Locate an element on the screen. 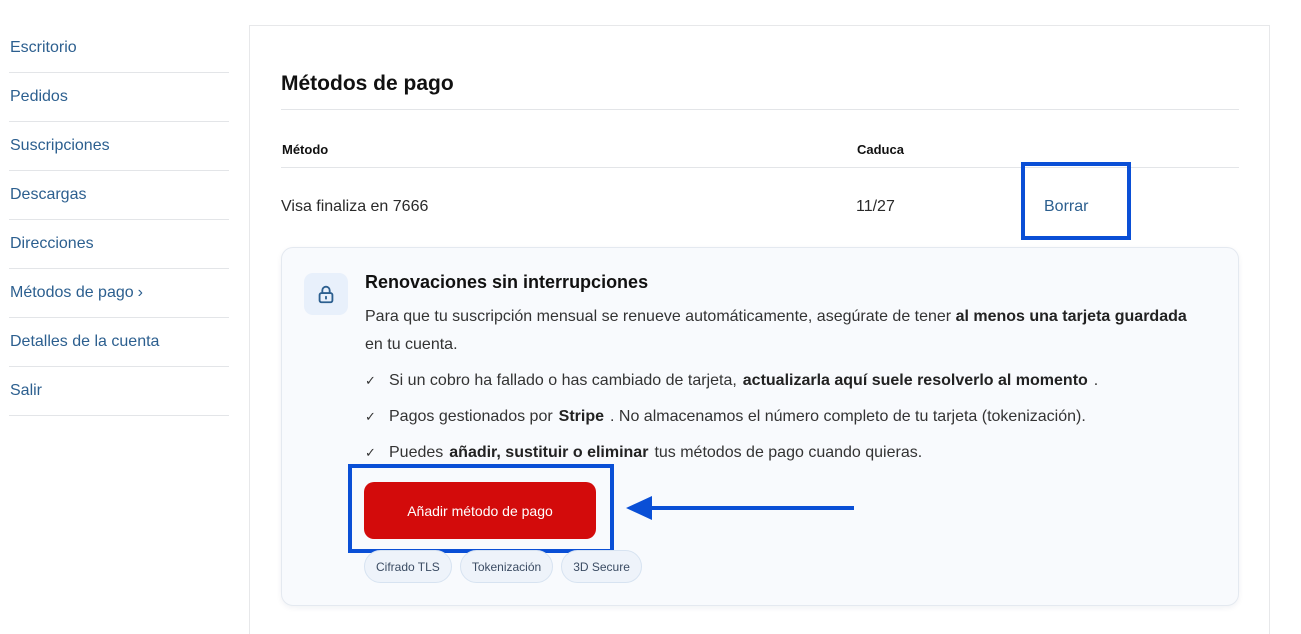  check-text: tus métodos de pago cuando quieras. is located at coordinates (788, 452).